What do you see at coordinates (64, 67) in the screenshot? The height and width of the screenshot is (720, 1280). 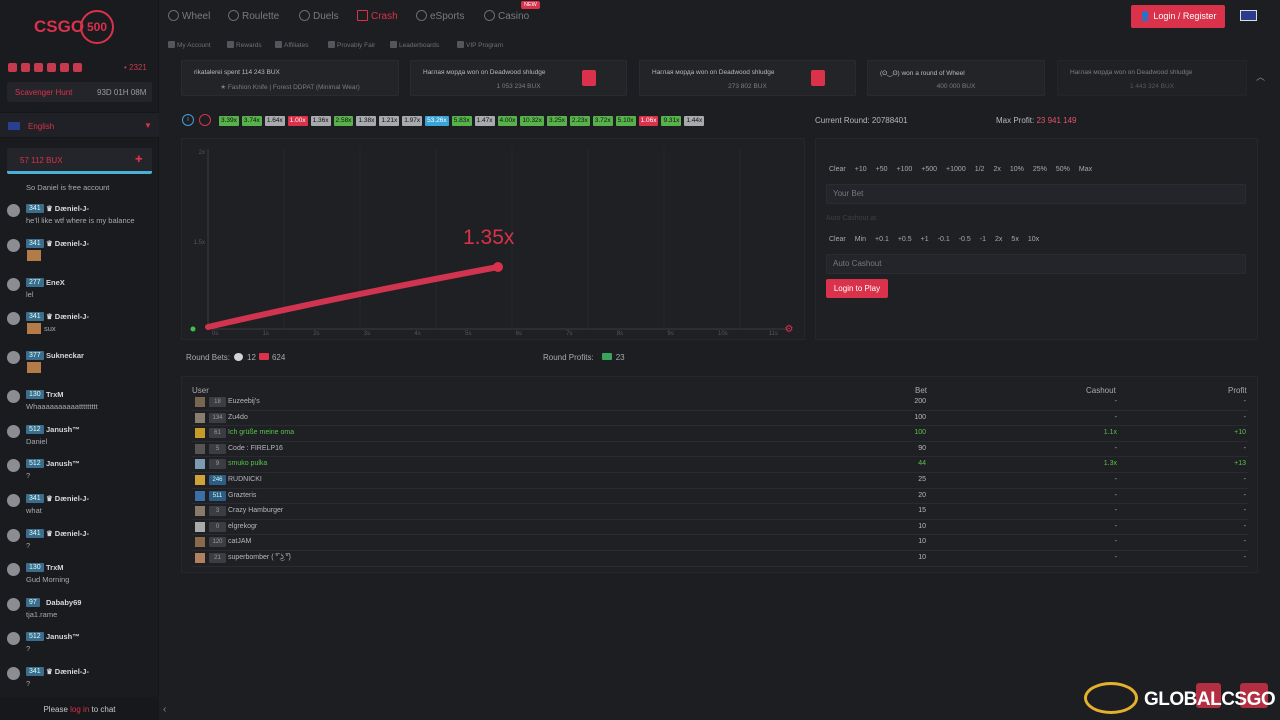 I see `instagram-icon` at bounding box center [64, 67].